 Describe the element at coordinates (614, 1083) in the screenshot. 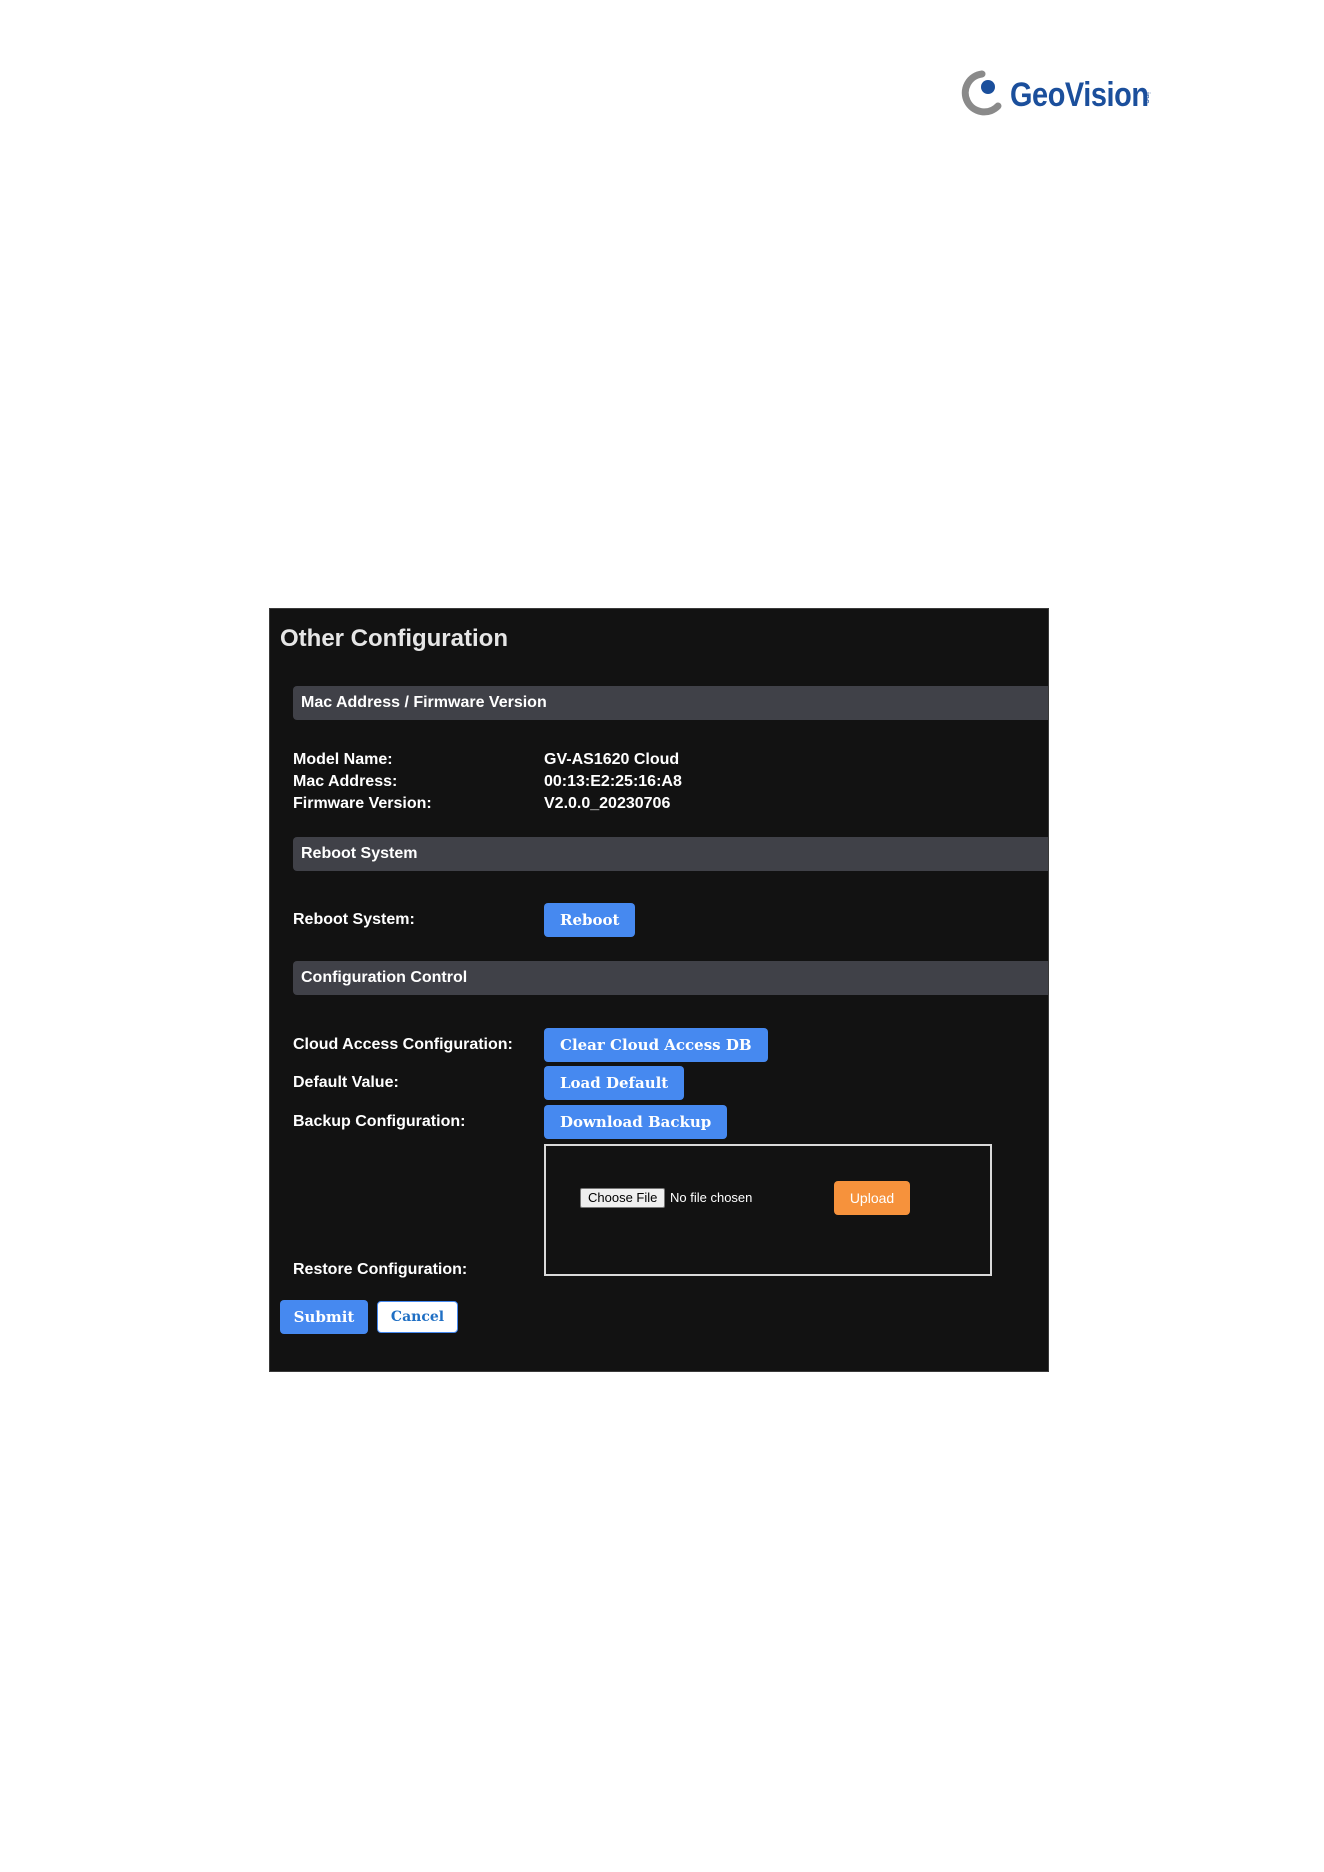

I see `load-default-button: Load Default` at that location.